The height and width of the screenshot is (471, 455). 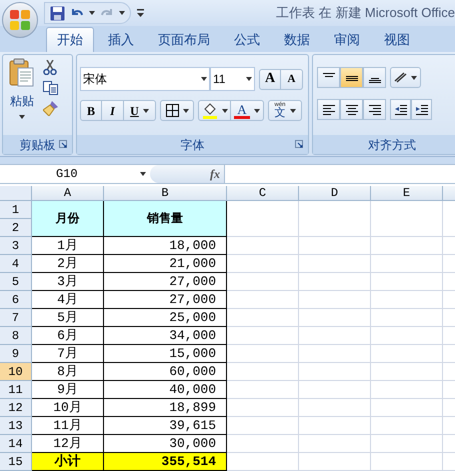 I want to click on ribbon-tab: 视图, so click(x=397, y=39).